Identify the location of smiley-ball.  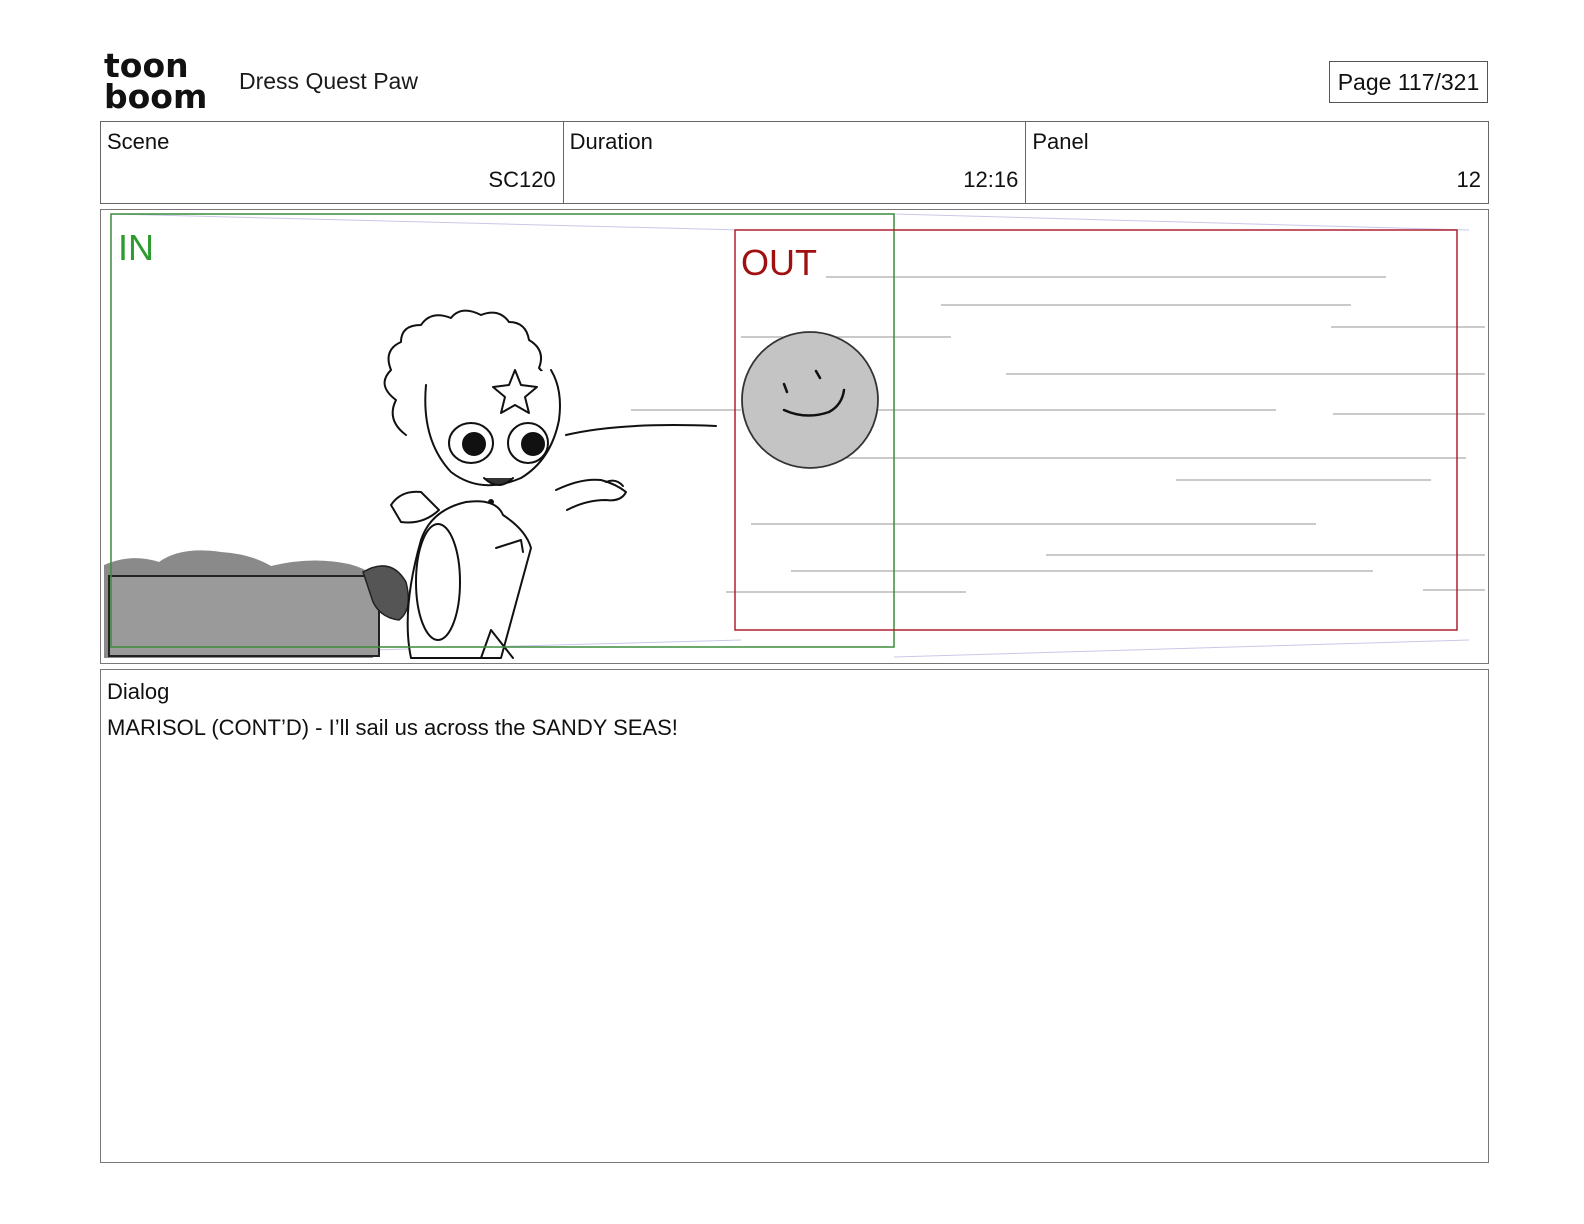
(810, 400).